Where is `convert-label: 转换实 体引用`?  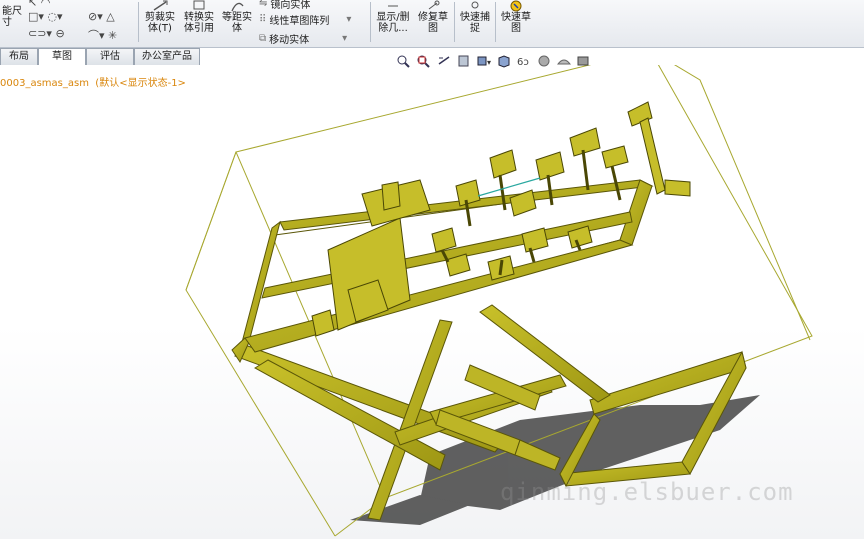
convert-label: 转换实 体引用 is located at coordinates (199, 23).